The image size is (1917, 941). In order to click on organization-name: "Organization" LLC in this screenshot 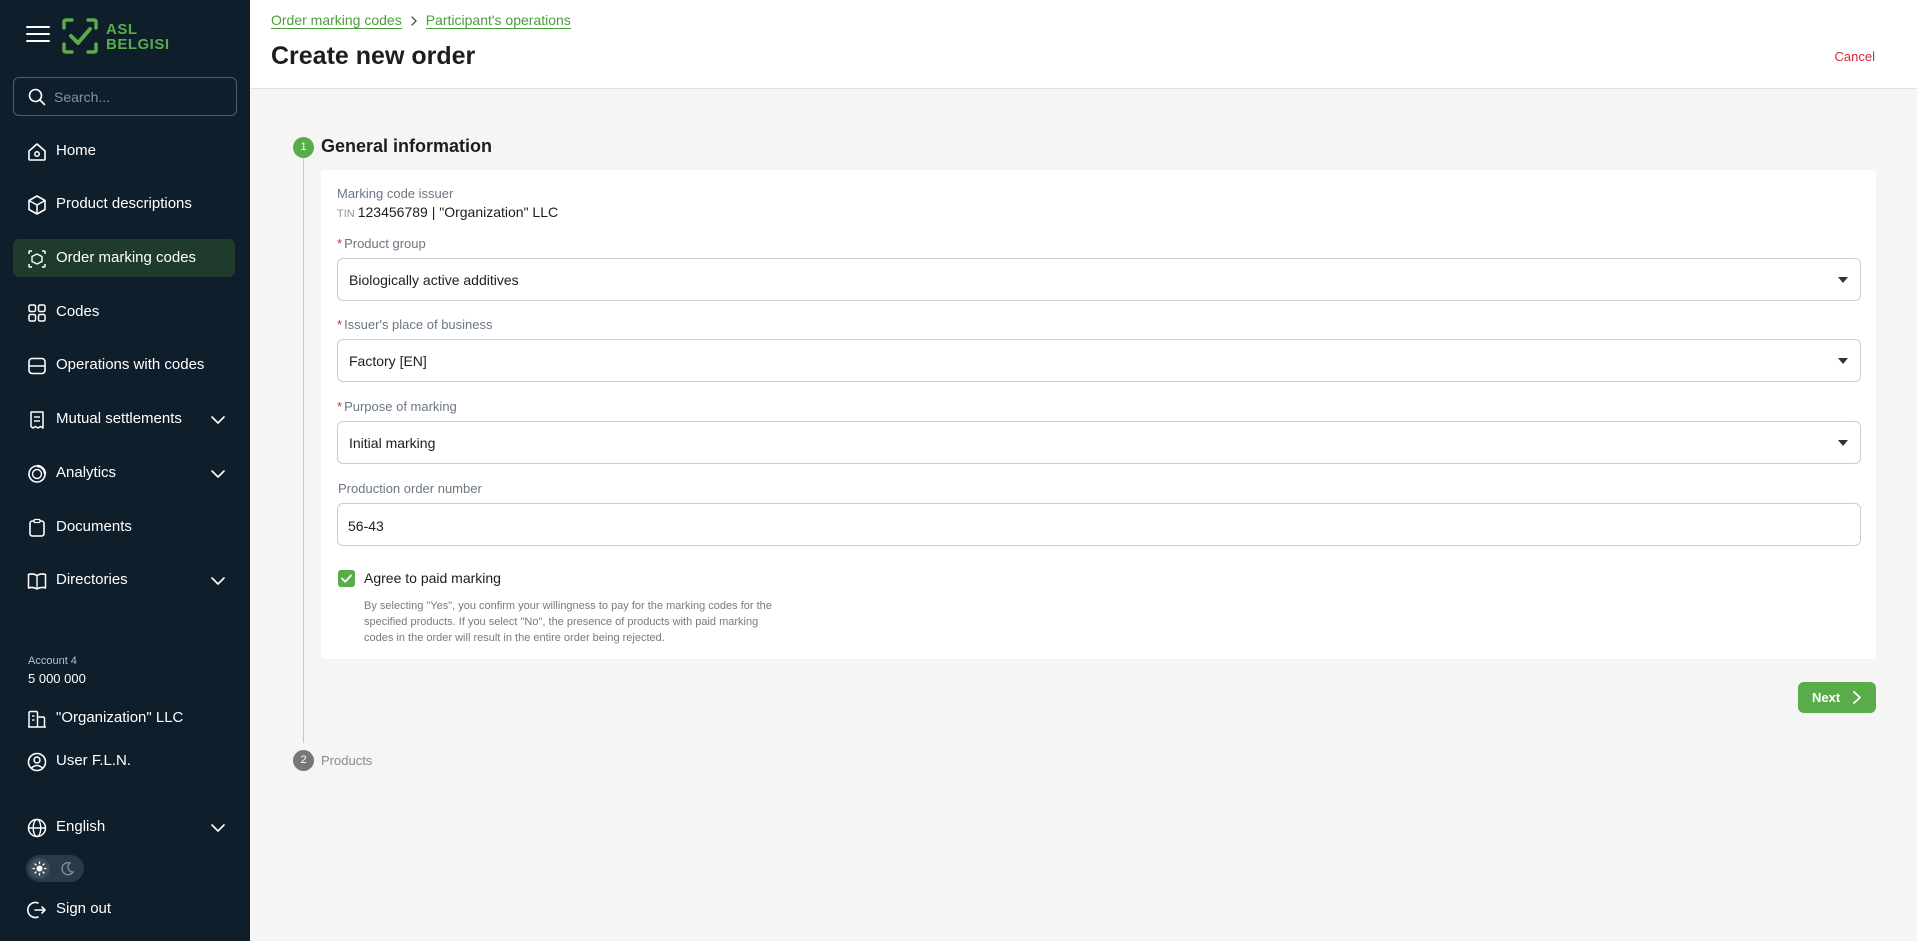, I will do `click(120, 717)`.